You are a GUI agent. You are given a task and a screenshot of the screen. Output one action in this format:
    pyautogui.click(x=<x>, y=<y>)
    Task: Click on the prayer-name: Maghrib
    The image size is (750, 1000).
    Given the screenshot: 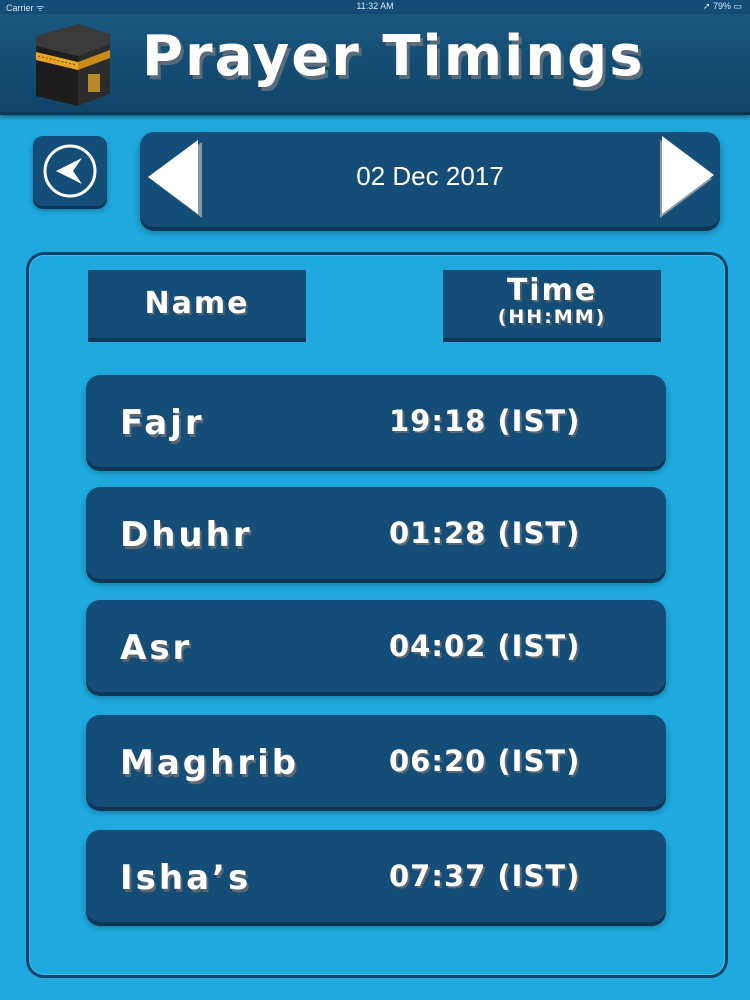 What is the action you would take?
    pyautogui.click(x=210, y=763)
    